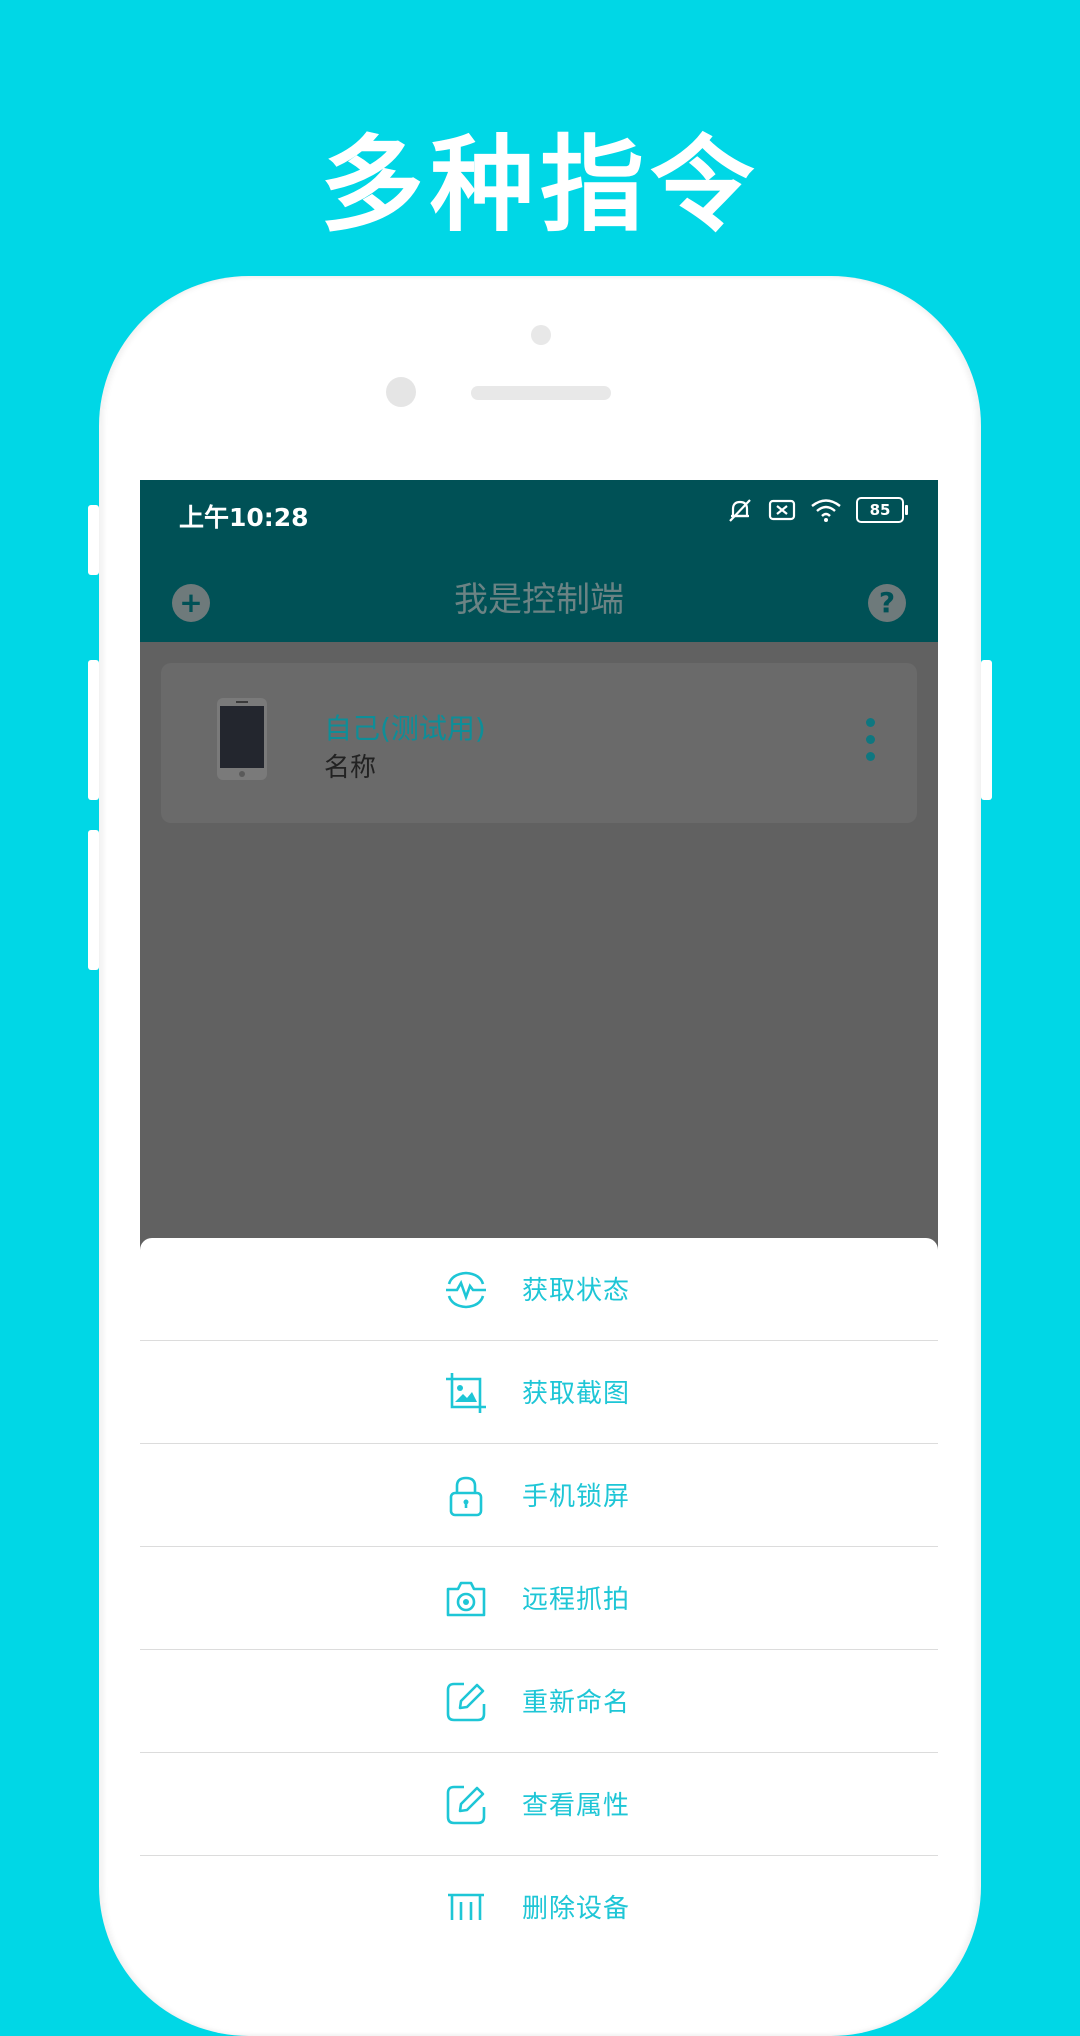 This screenshot has height=2036, width=1080. I want to click on menu-item-delete-device: 删除设备, so click(539, 1888).